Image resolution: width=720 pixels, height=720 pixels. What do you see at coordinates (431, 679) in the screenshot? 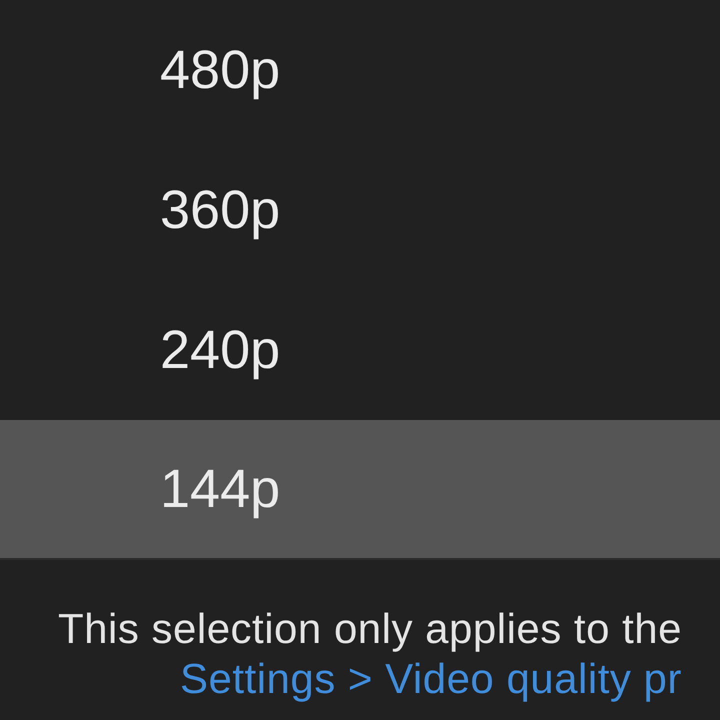
I see `settings-link: Settings > Video quality pr` at bounding box center [431, 679].